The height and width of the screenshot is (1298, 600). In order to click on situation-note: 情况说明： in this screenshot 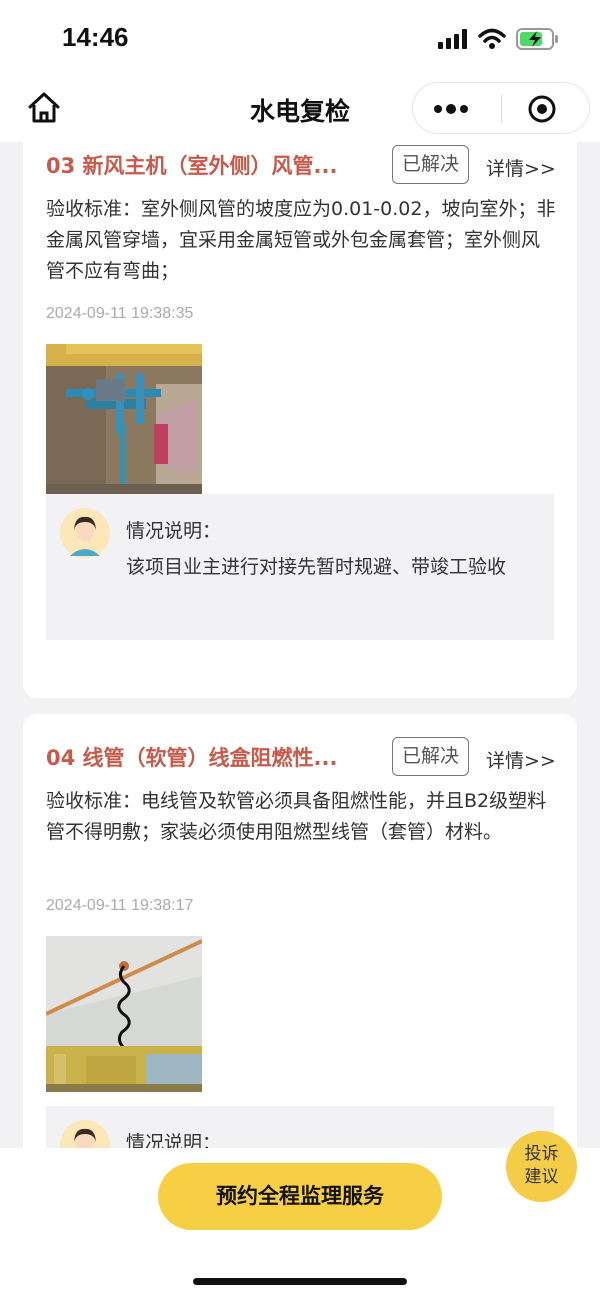, I will do `click(300, 1127)`.